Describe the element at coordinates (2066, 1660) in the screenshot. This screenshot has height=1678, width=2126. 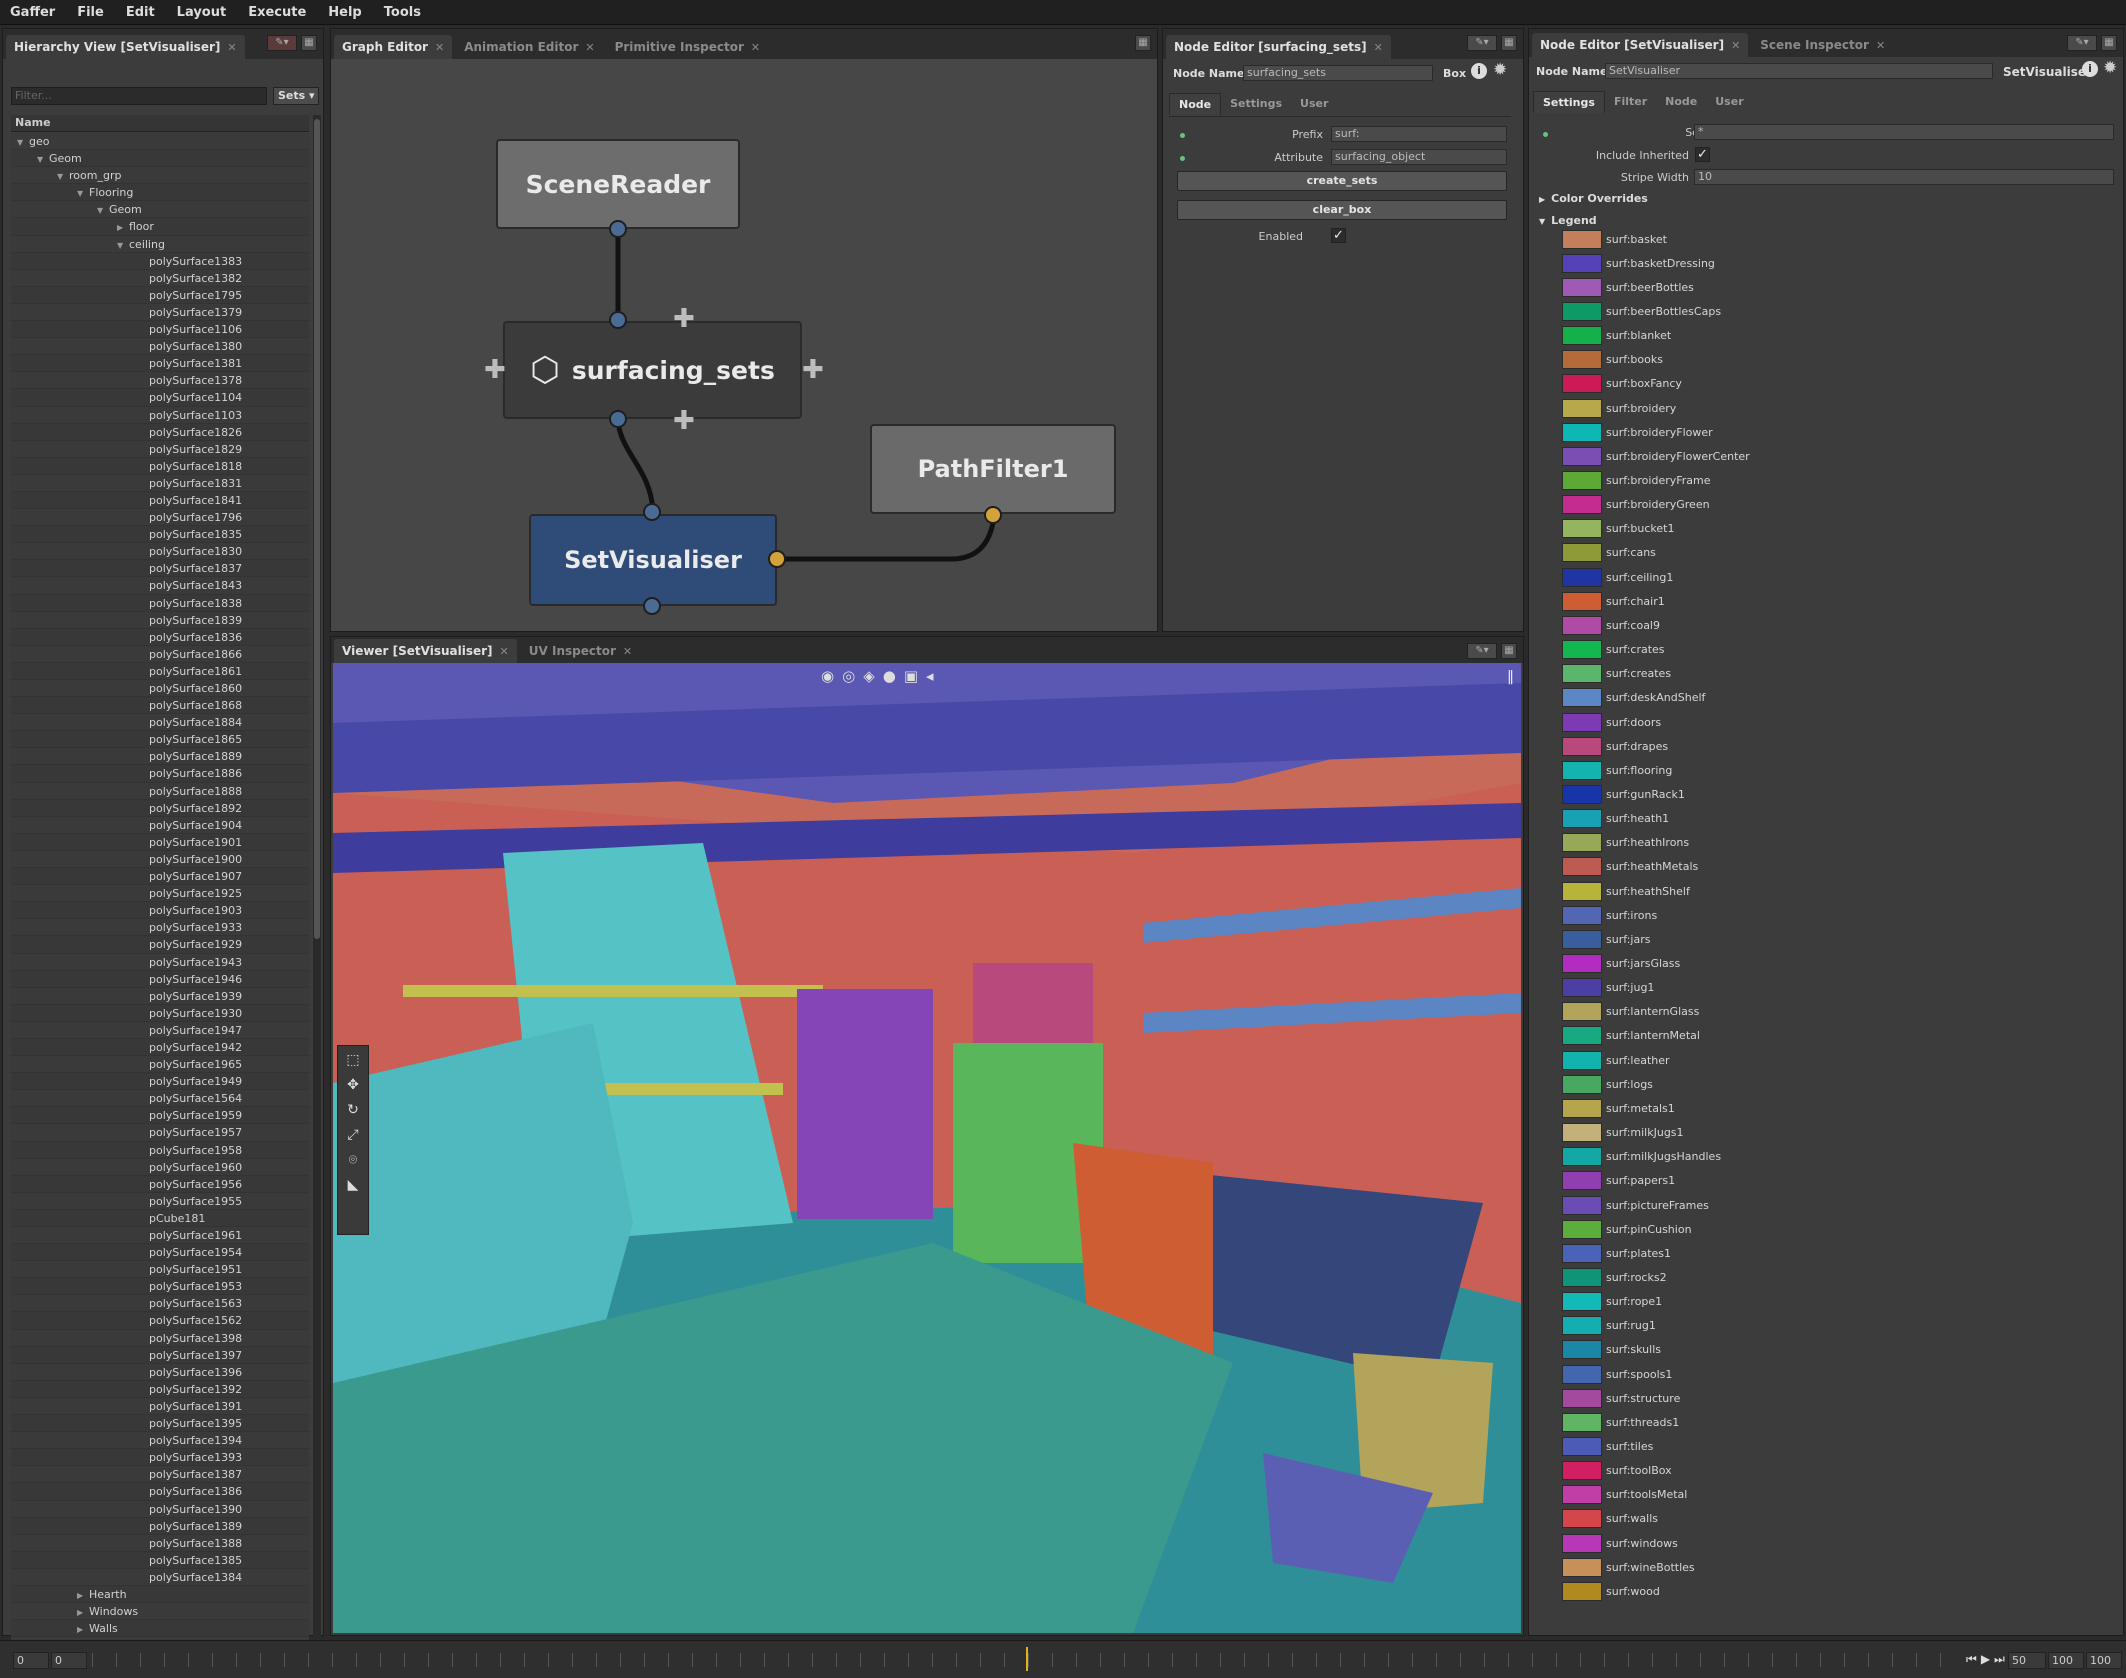
I see `end-frame-field: 100` at that location.